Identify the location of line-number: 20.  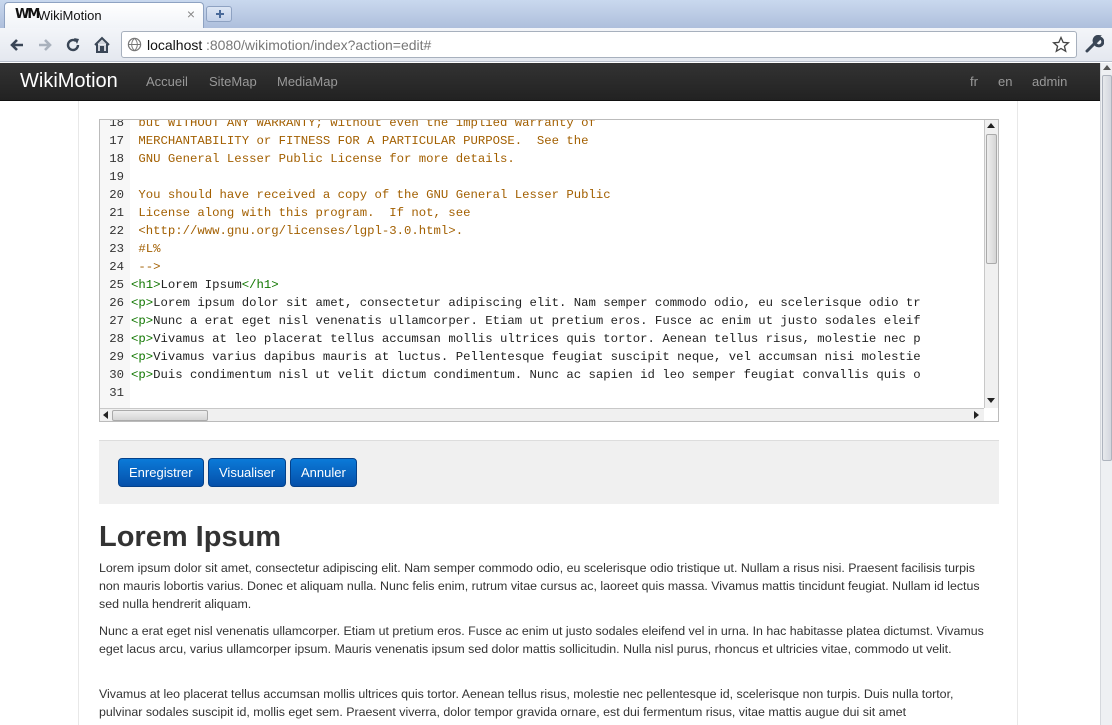
(116, 195).